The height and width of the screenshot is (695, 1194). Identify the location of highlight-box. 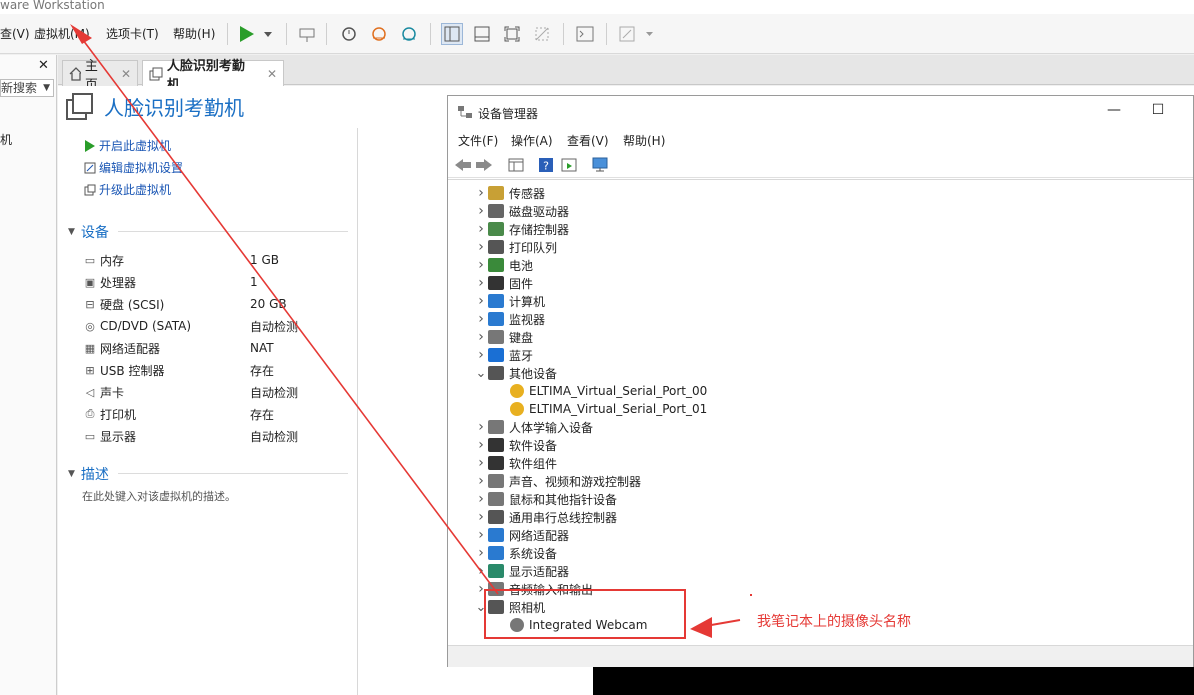
(585, 614).